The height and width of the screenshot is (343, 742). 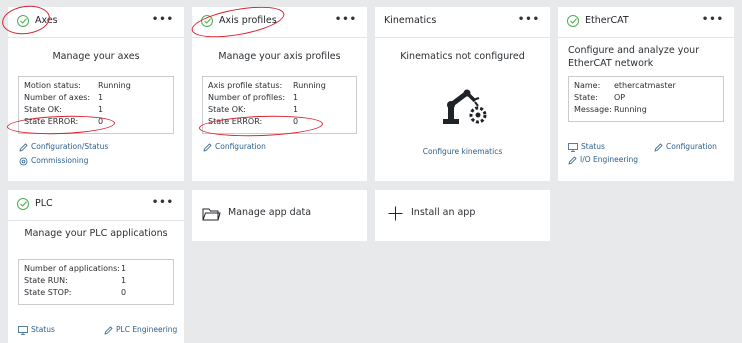 What do you see at coordinates (253, 97) in the screenshot?
I see `info-row: Number of profiles: 1` at bounding box center [253, 97].